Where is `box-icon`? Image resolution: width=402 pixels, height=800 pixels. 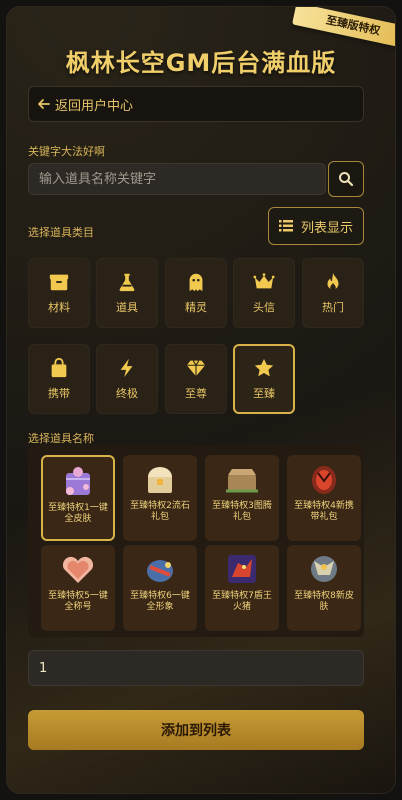
box-icon is located at coordinates (59, 282).